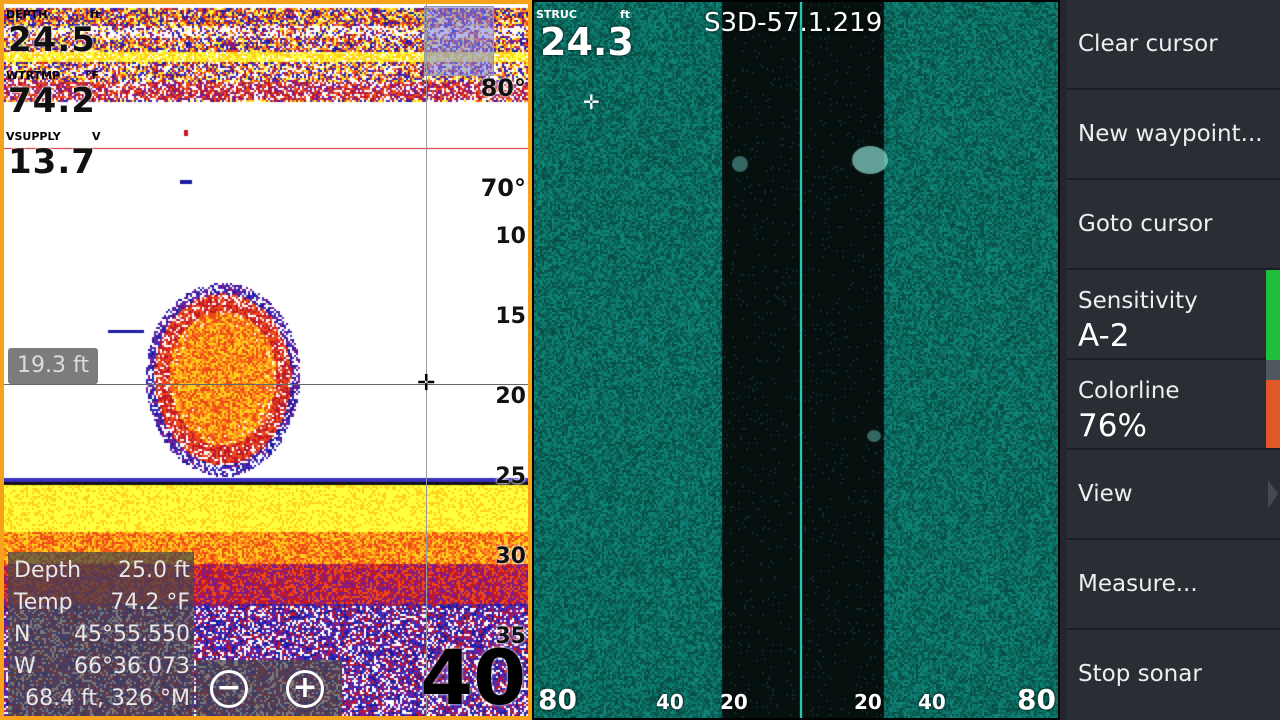 Image resolution: width=1280 pixels, height=720 pixels. I want to click on menu-colorline: Colorline 76%, so click(1173, 405).